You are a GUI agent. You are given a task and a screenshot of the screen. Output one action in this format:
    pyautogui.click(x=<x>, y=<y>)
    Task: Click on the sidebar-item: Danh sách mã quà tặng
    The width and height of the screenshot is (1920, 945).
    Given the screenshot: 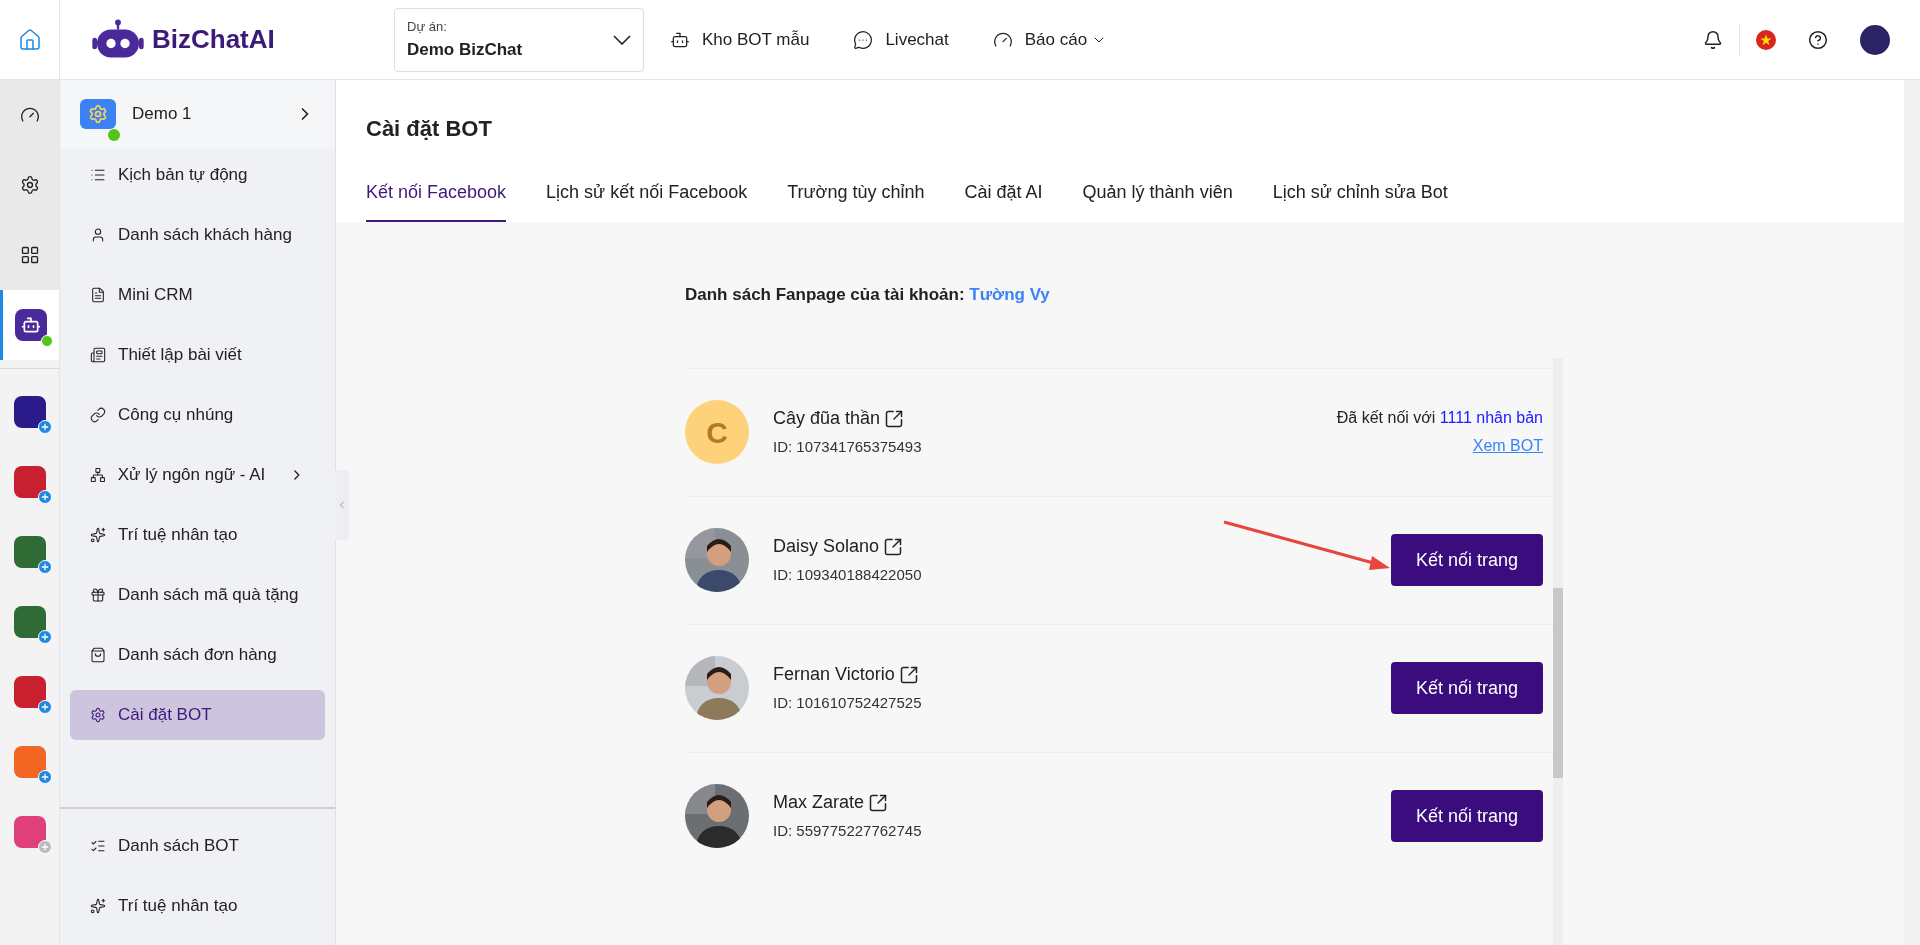 What is the action you would take?
    pyautogui.click(x=197, y=595)
    